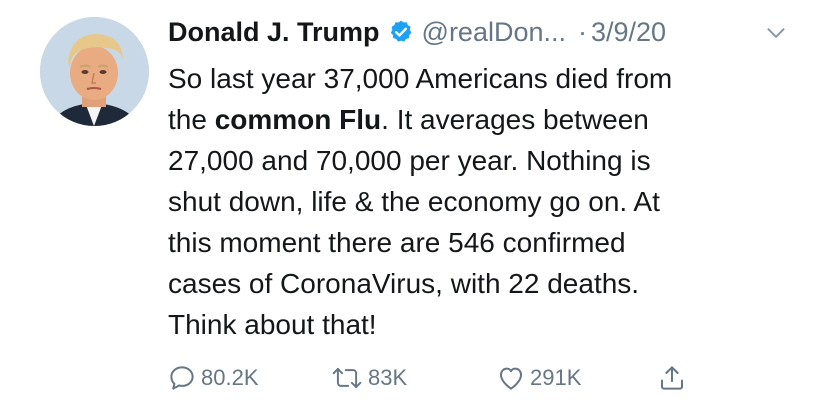 This screenshot has height=409, width=827. What do you see at coordinates (347, 378) in the screenshot?
I see `retweet-icon` at bounding box center [347, 378].